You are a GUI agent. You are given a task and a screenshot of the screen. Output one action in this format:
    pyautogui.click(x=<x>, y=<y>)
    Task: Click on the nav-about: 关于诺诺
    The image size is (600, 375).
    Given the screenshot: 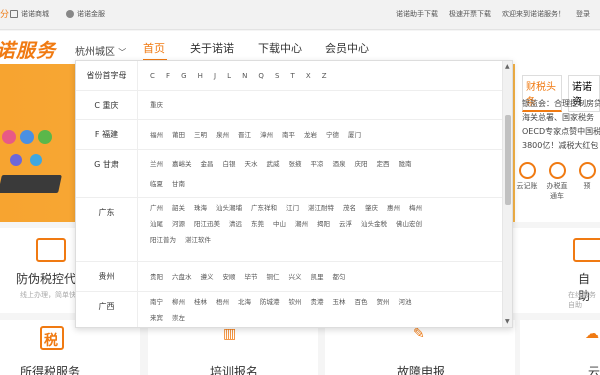 What is the action you would take?
    pyautogui.click(x=212, y=48)
    